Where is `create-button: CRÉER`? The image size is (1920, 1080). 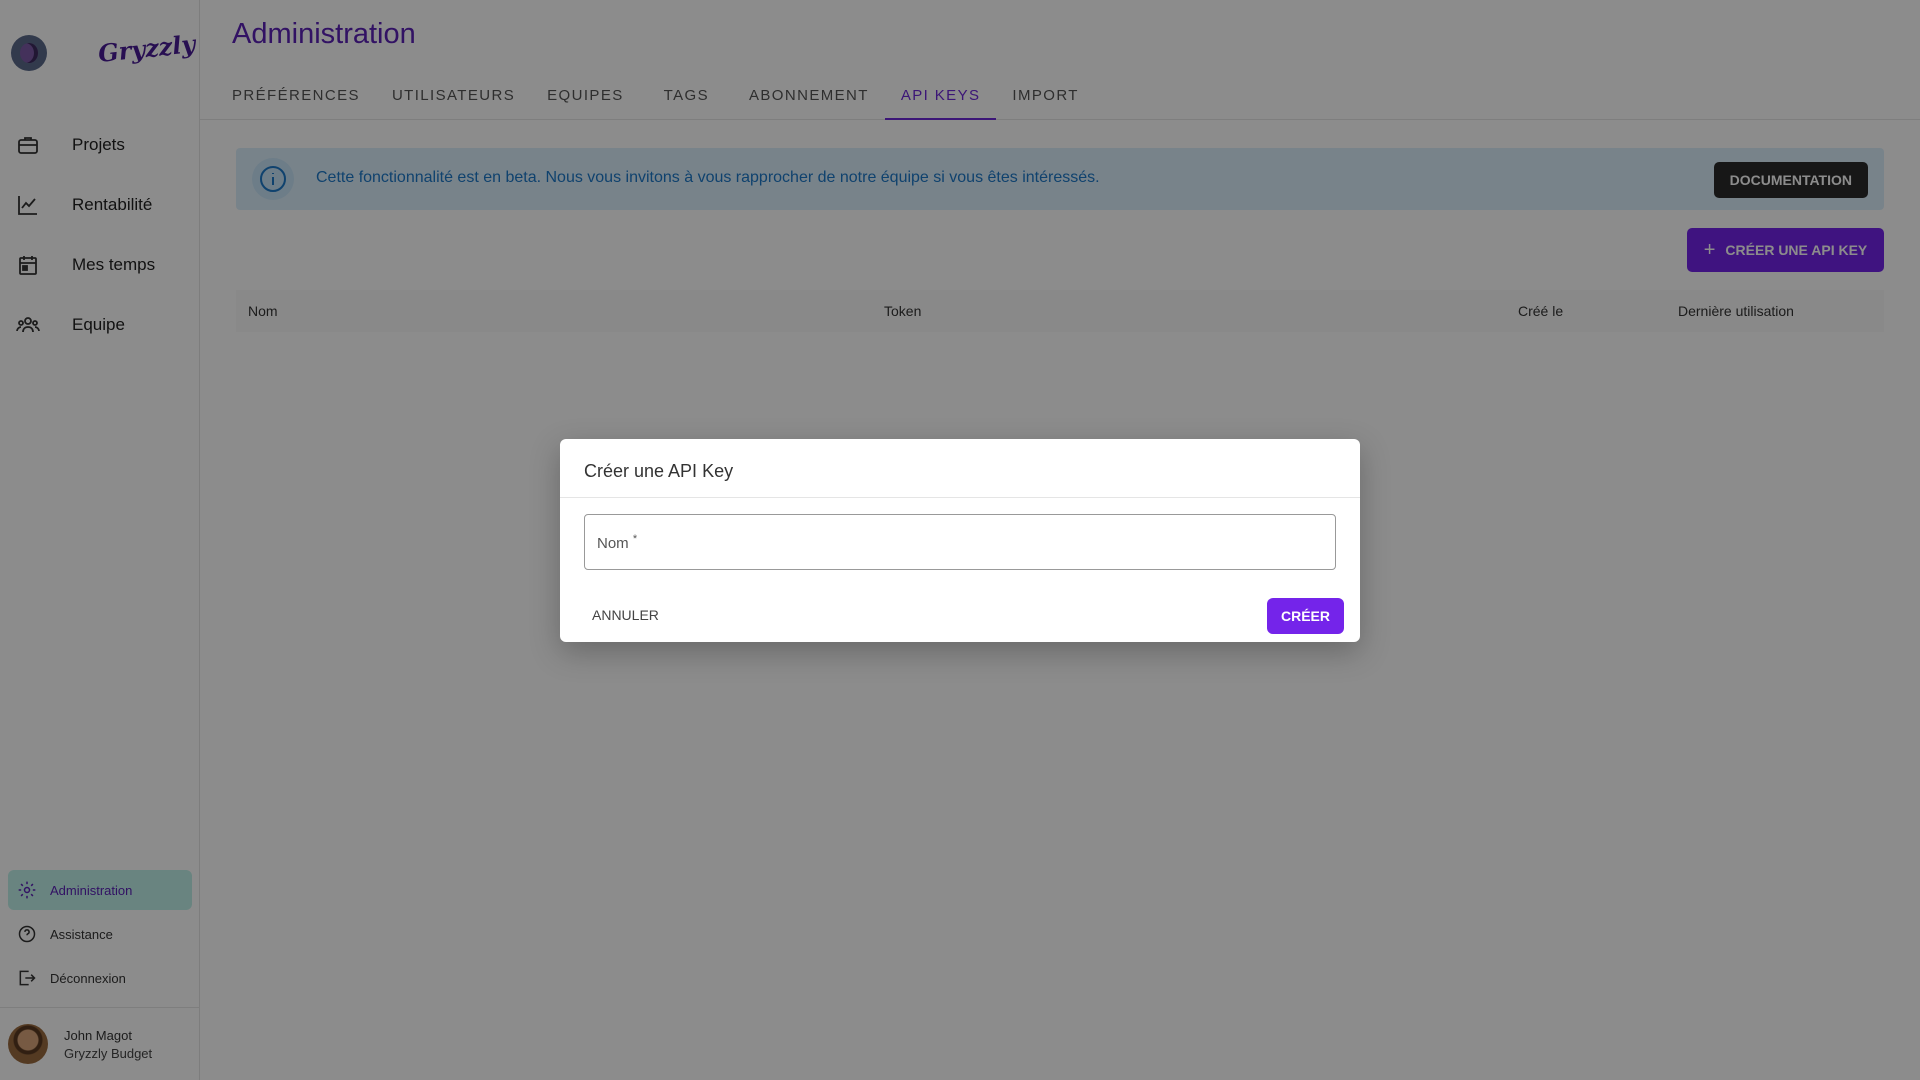
create-button: CRÉER is located at coordinates (1305, 616).